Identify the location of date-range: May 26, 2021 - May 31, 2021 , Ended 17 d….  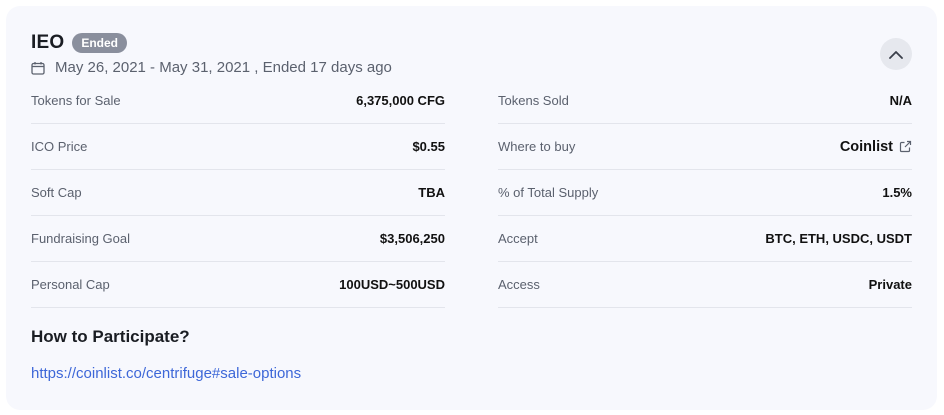
(211, 67).